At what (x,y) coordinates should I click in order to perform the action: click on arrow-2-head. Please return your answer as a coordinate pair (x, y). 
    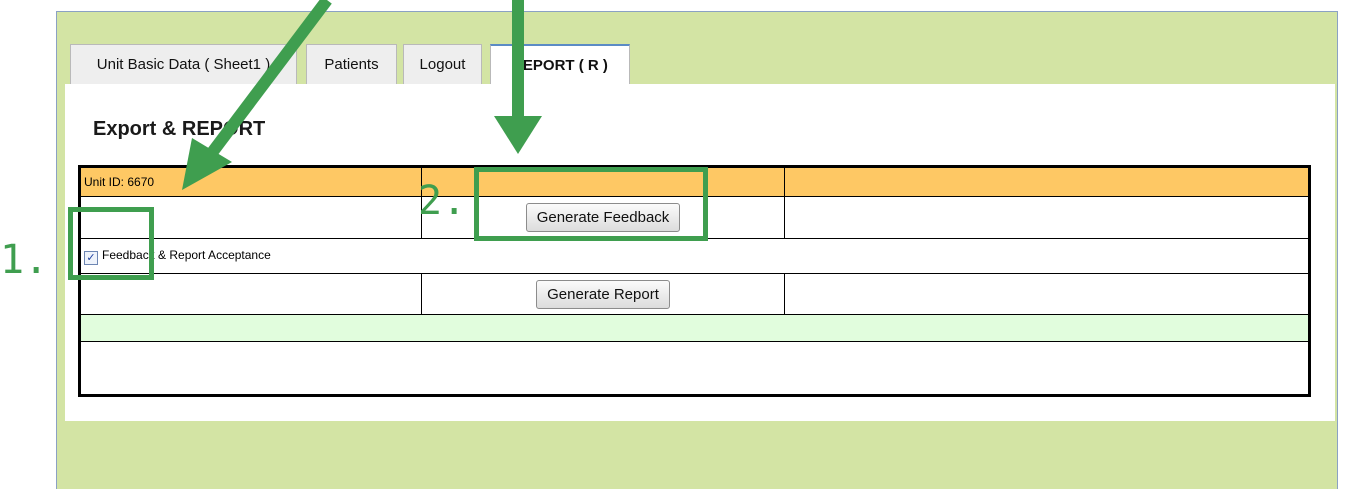
    Looking at the image, I should click on (518, 135).